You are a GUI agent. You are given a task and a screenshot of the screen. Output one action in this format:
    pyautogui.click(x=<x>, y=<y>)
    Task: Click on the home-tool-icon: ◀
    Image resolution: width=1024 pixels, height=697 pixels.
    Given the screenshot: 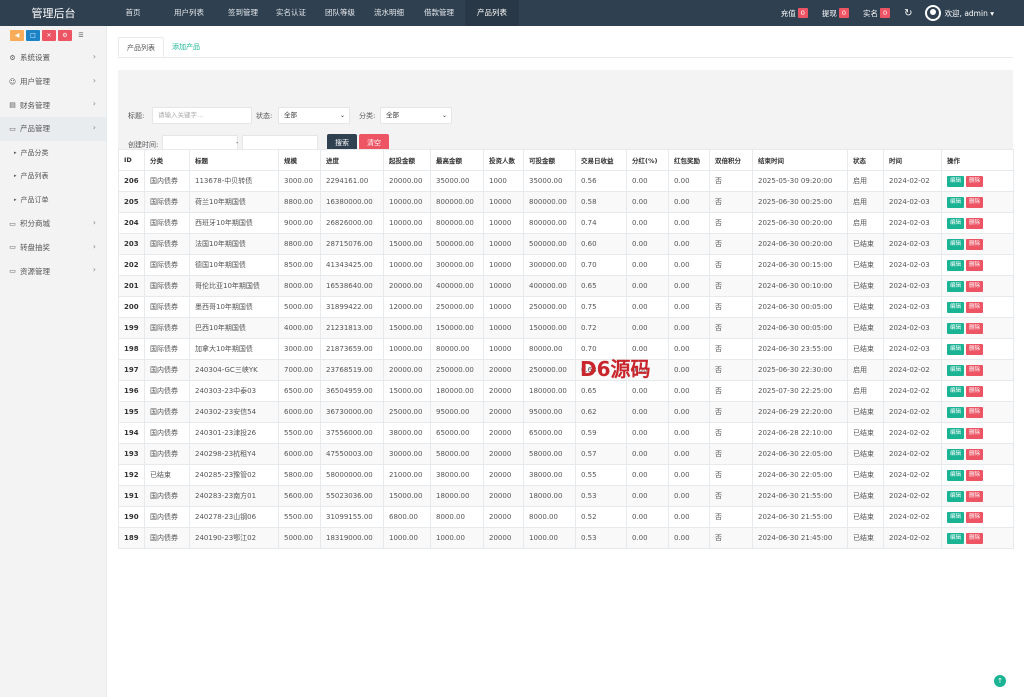 What is the action you would take?
    pyautogui.click(x=17, y=35)
    